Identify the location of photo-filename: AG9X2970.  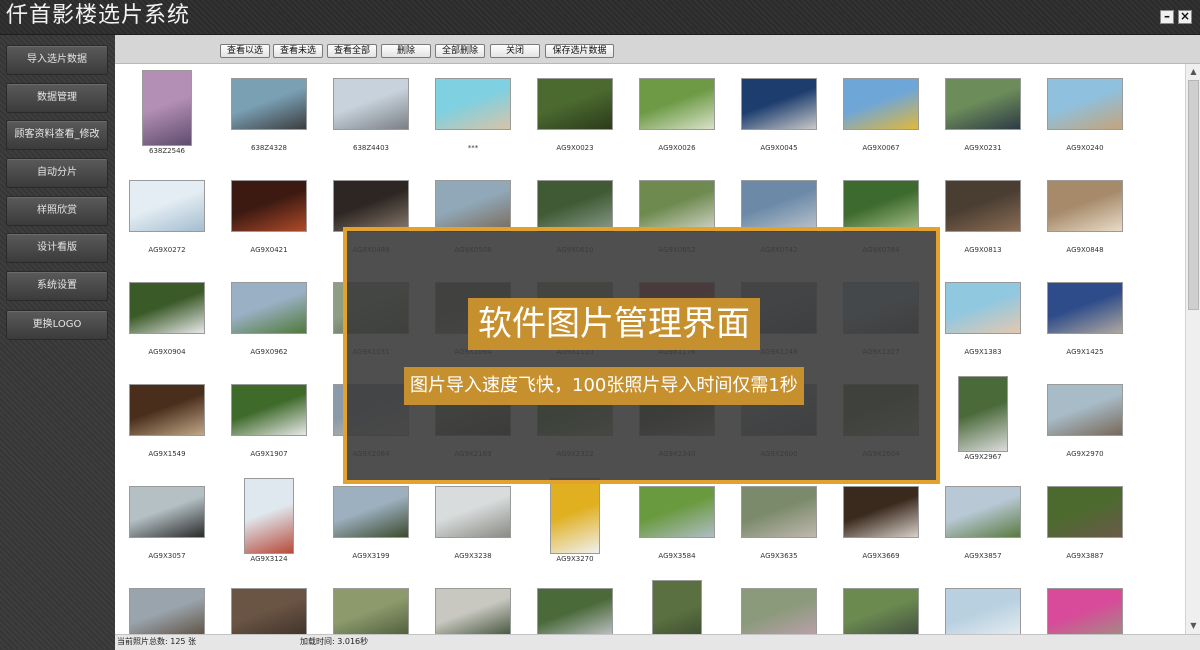
(1085, 454).